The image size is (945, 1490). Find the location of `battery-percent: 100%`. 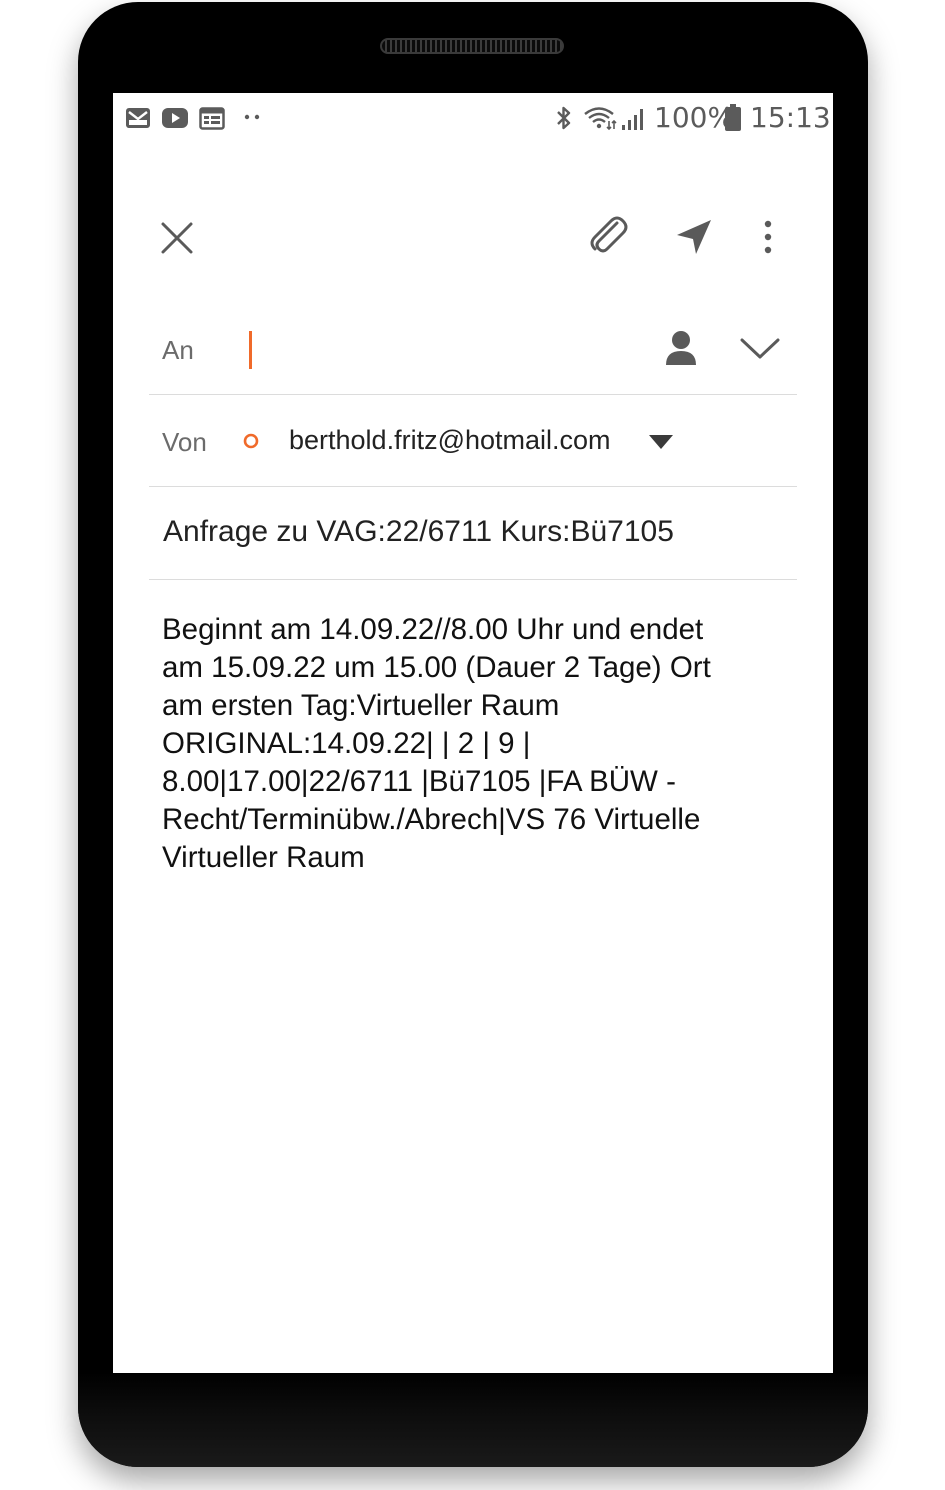

battery-percent: 100% is located at coordinates (694, 117).